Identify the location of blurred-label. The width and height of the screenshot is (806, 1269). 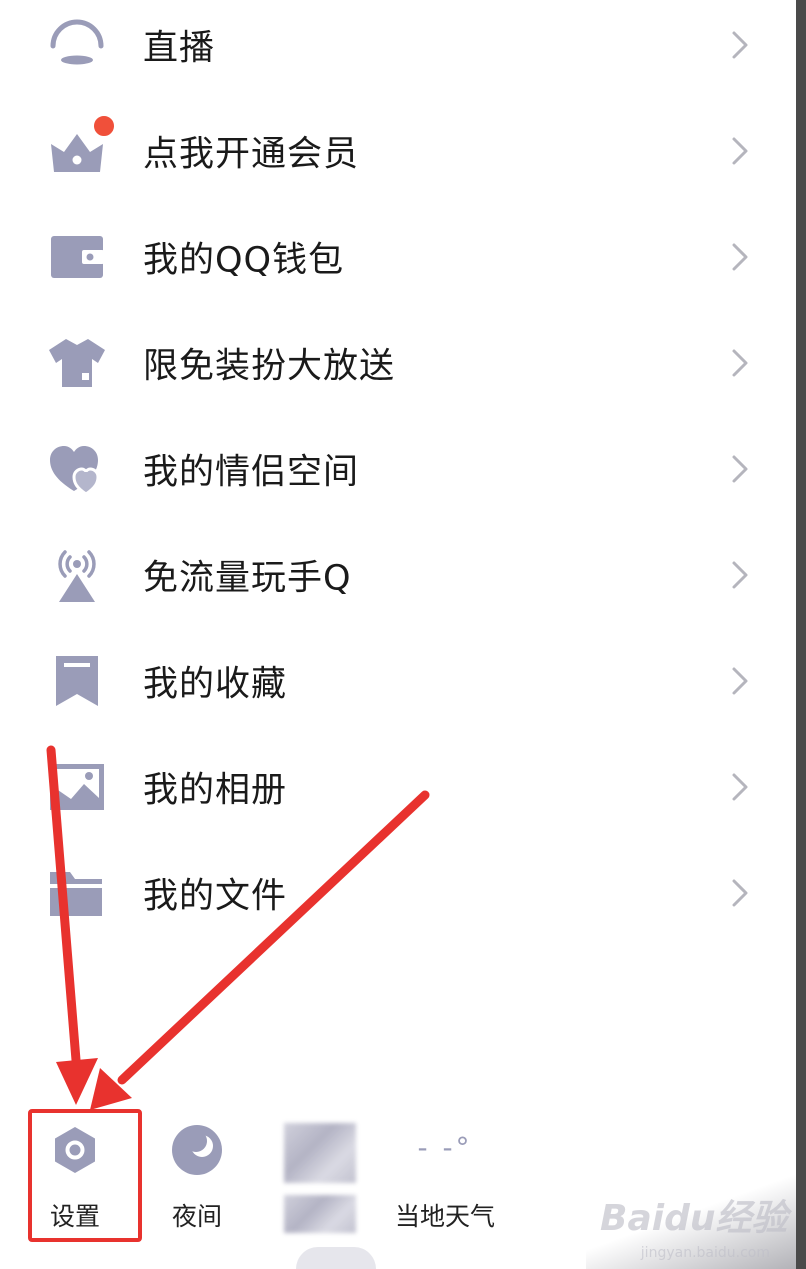
(320, 1214).